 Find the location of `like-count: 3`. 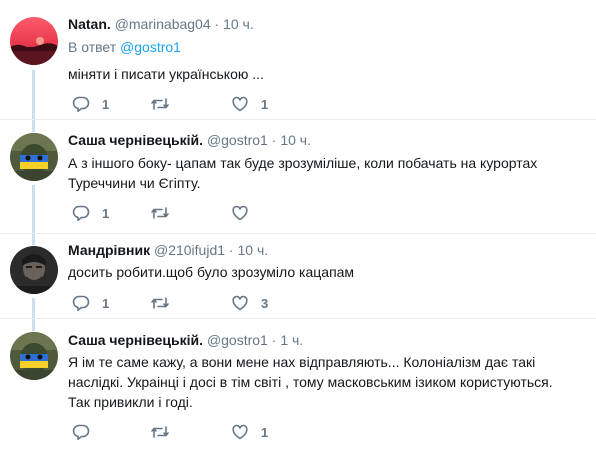

like-count: 3 is located at coordinates (265, 303).